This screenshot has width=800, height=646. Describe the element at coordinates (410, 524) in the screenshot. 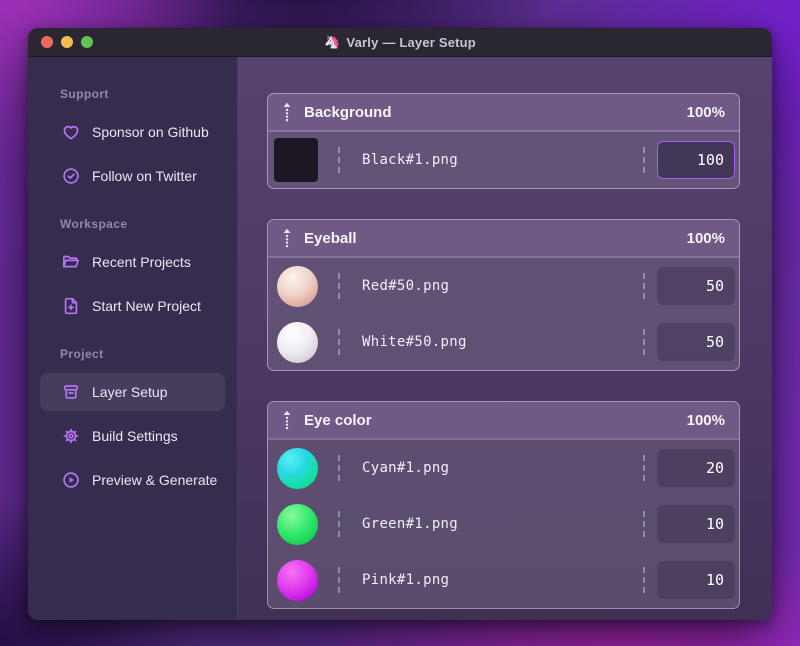

I see `layer-filename: Green#1.png` at that location.